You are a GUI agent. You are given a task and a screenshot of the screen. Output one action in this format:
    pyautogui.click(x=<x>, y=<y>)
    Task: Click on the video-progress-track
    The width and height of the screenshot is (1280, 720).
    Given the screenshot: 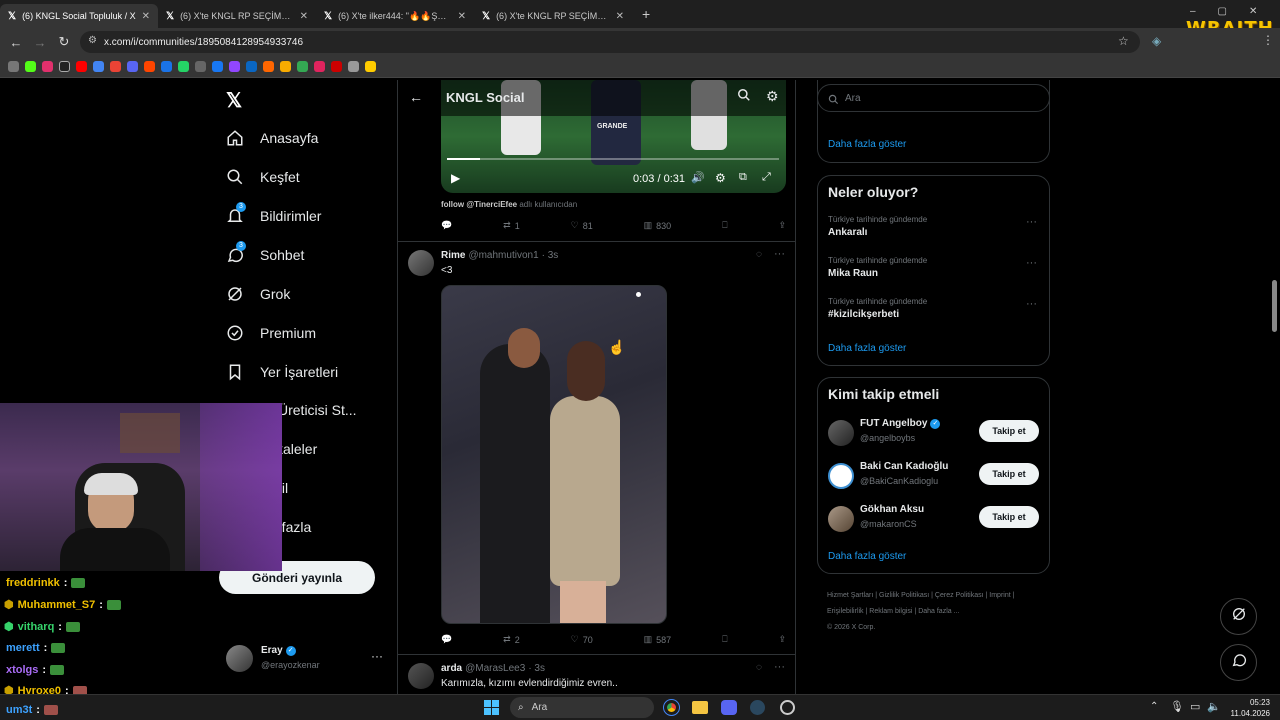 What is the action you would take?
    pyautogui.click(x=613, y=159)
    